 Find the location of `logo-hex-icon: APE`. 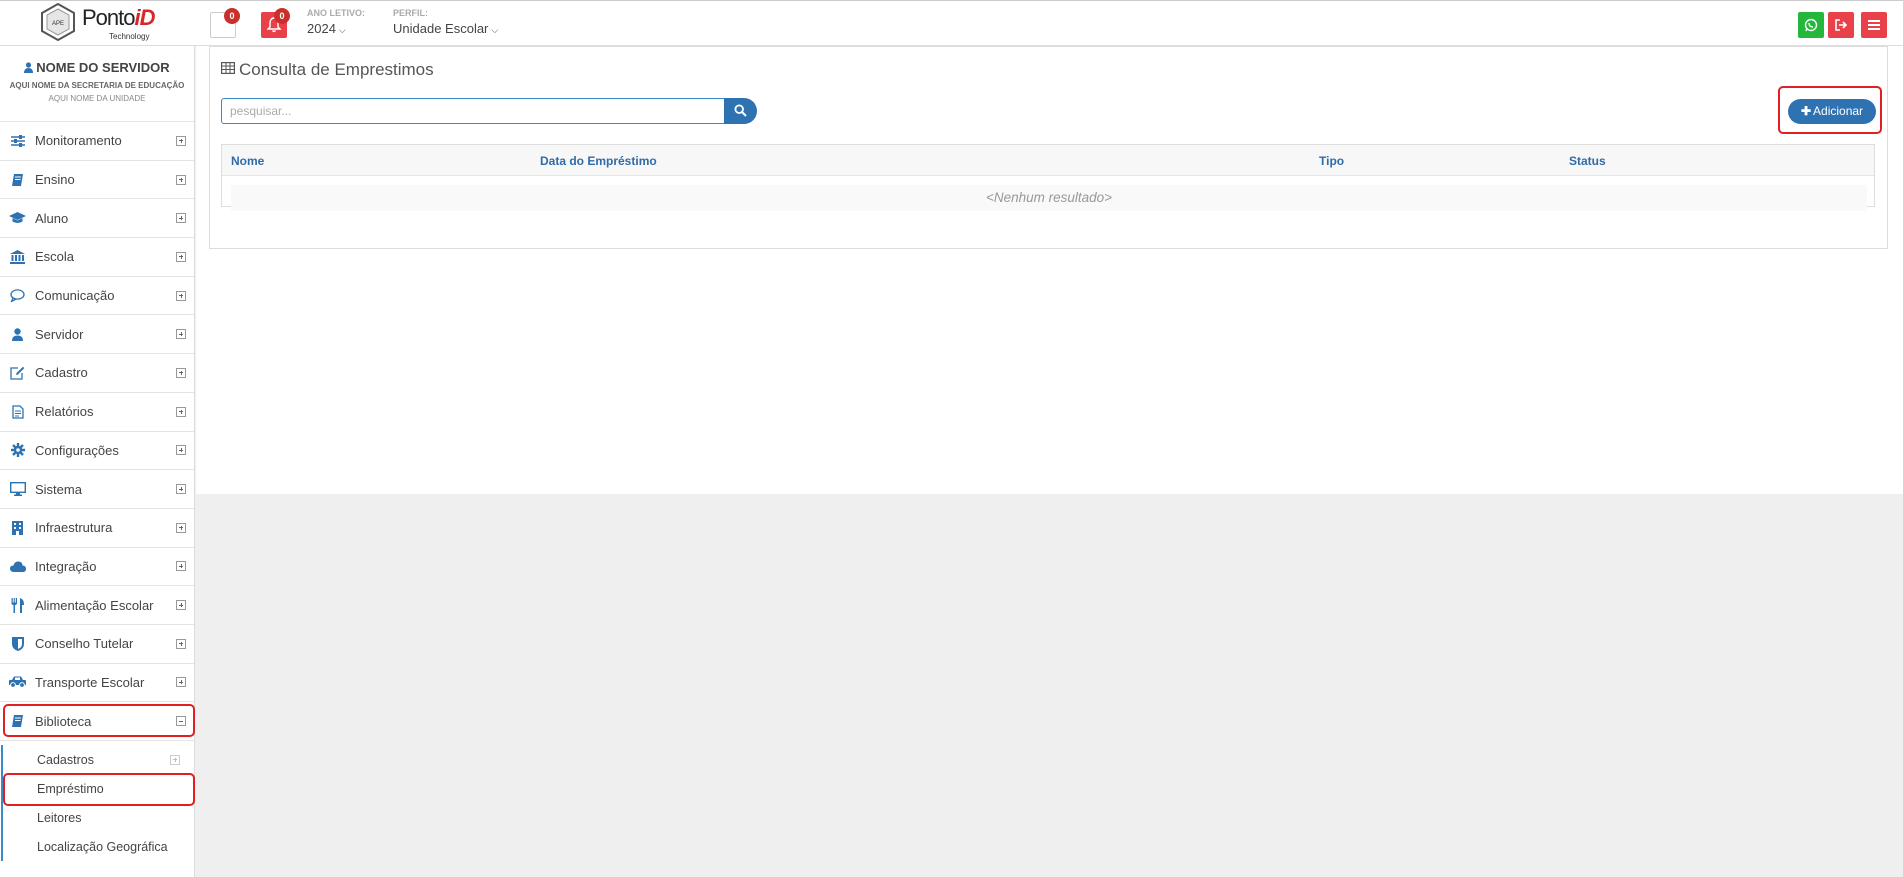

logo-hex-icon: APE is located at coordinates (58, 22).